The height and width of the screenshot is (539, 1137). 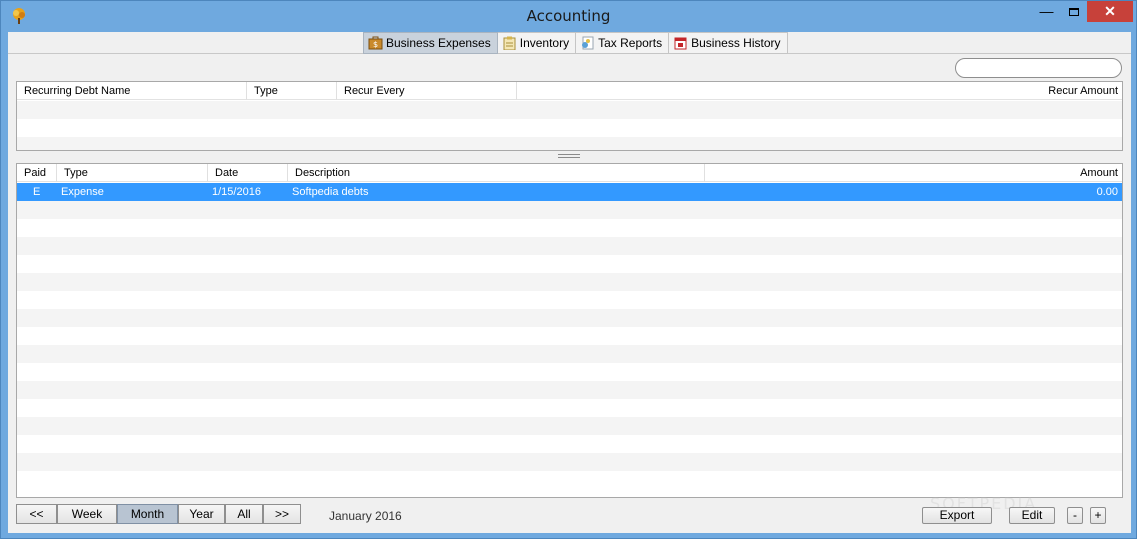 What do you see at coordinates (147, 514) in the screenshot?
I see `month-button: Month` at bounding box center [147, 514].